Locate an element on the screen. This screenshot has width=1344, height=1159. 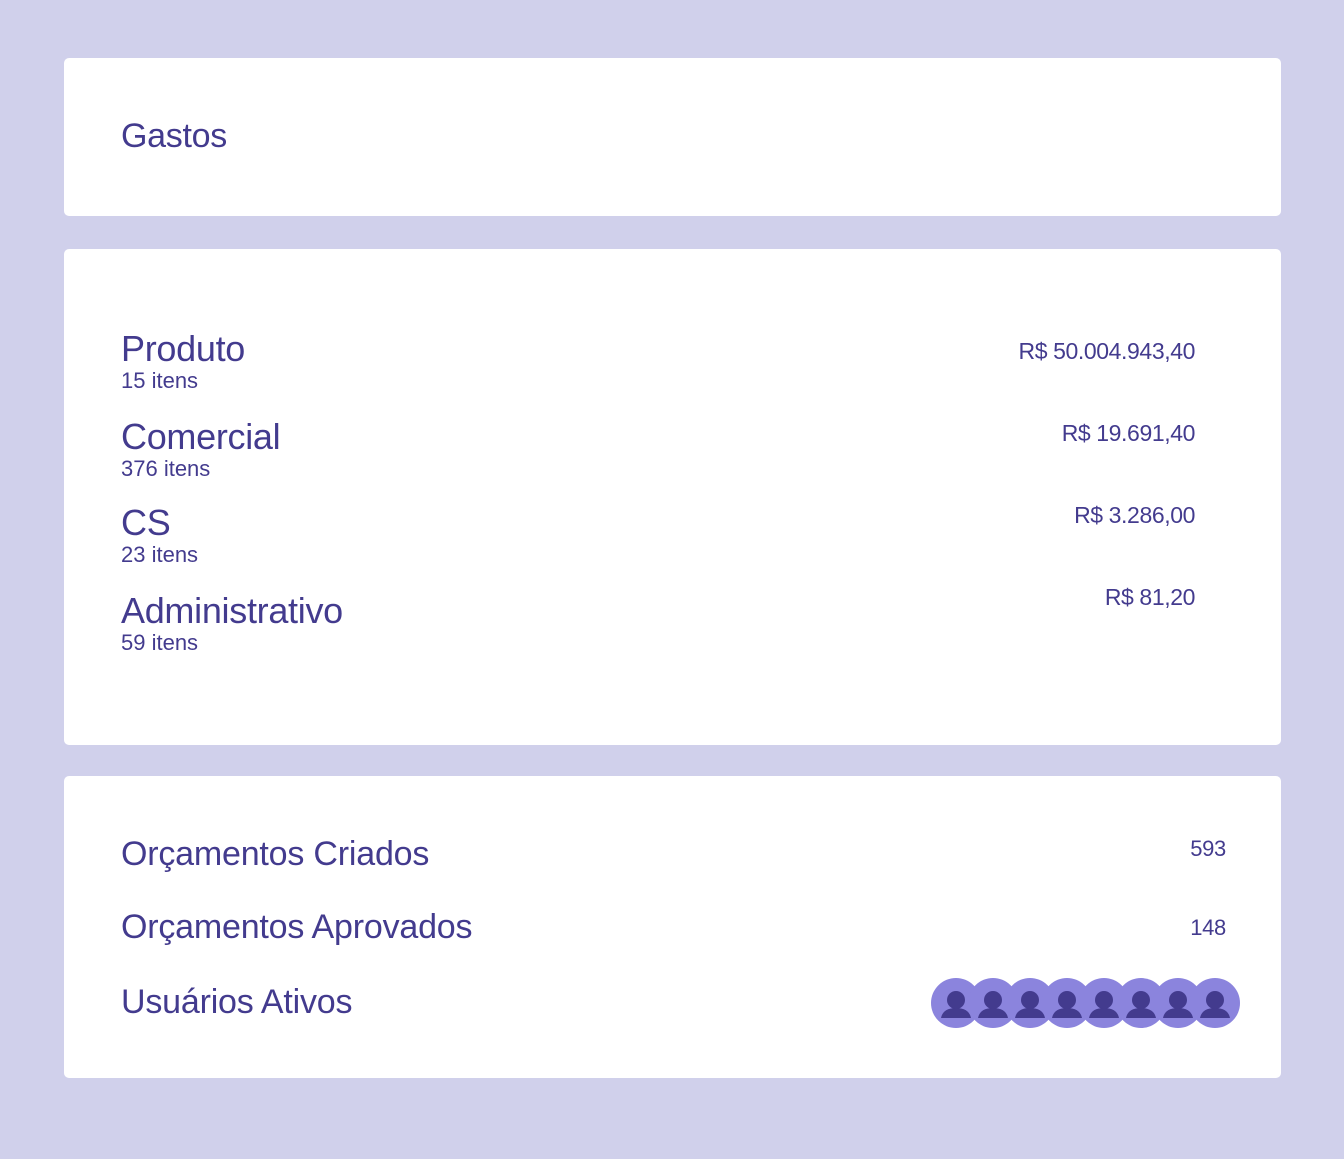
category-count: 376 itens is located at coordinates (166, 468).